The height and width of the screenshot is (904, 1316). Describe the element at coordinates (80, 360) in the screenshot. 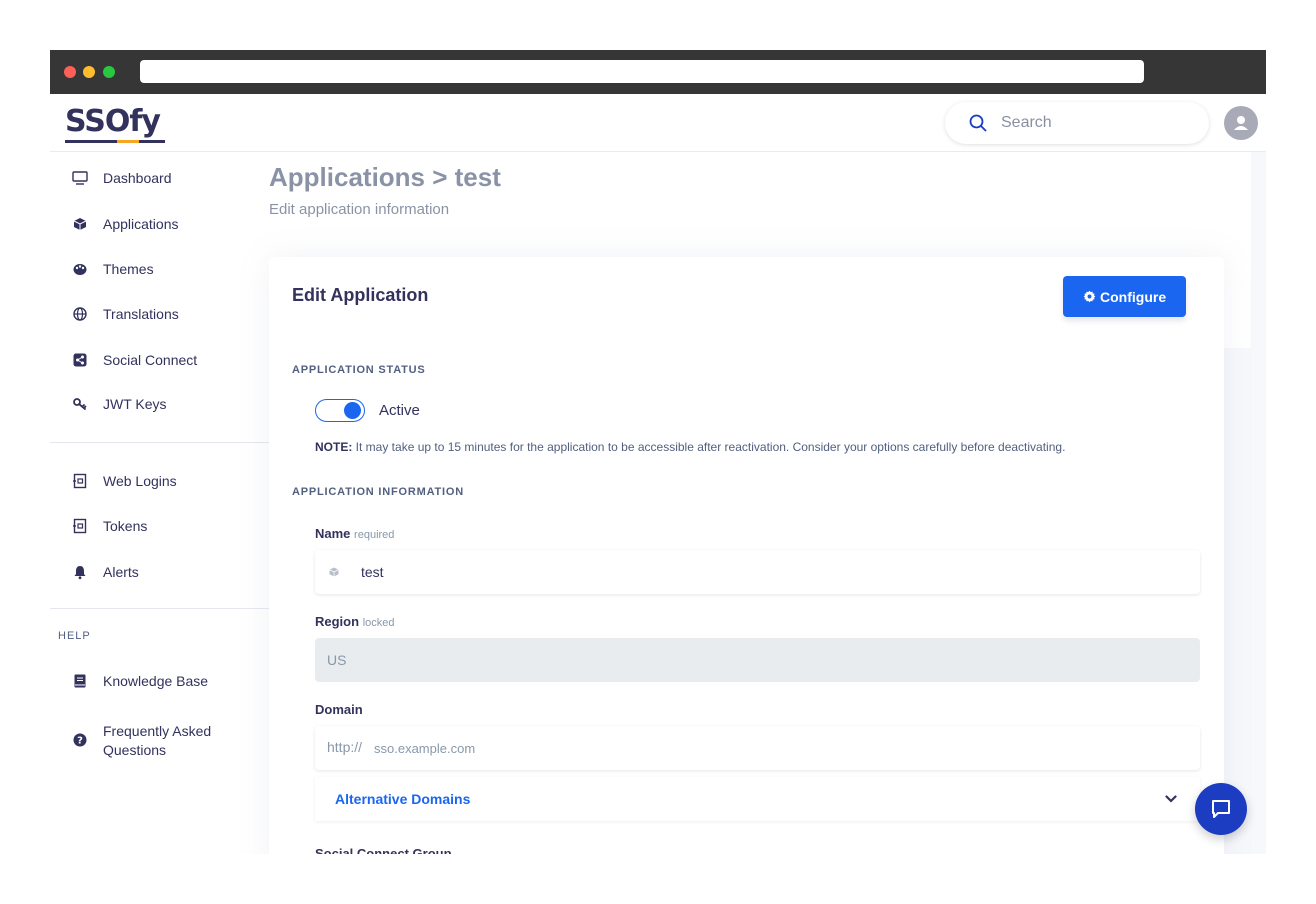

I see `share-icon` at that location.